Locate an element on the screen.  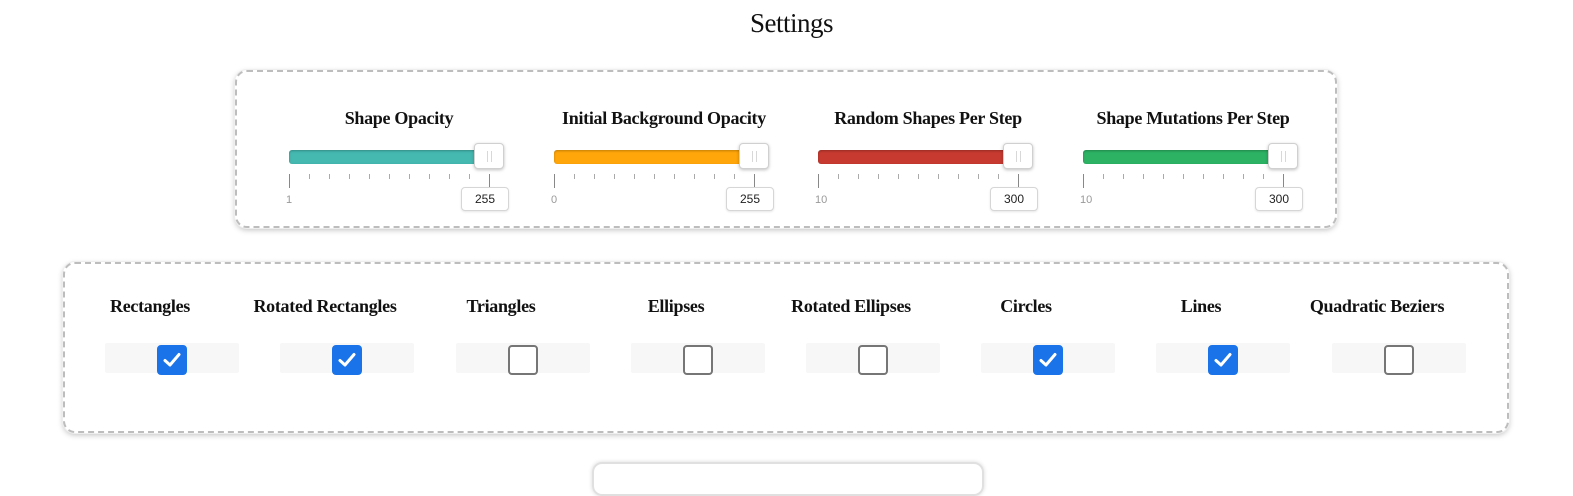
shape-option-rotated-ellipses: Rotated Ellipses is located at coordinates (853, 347).